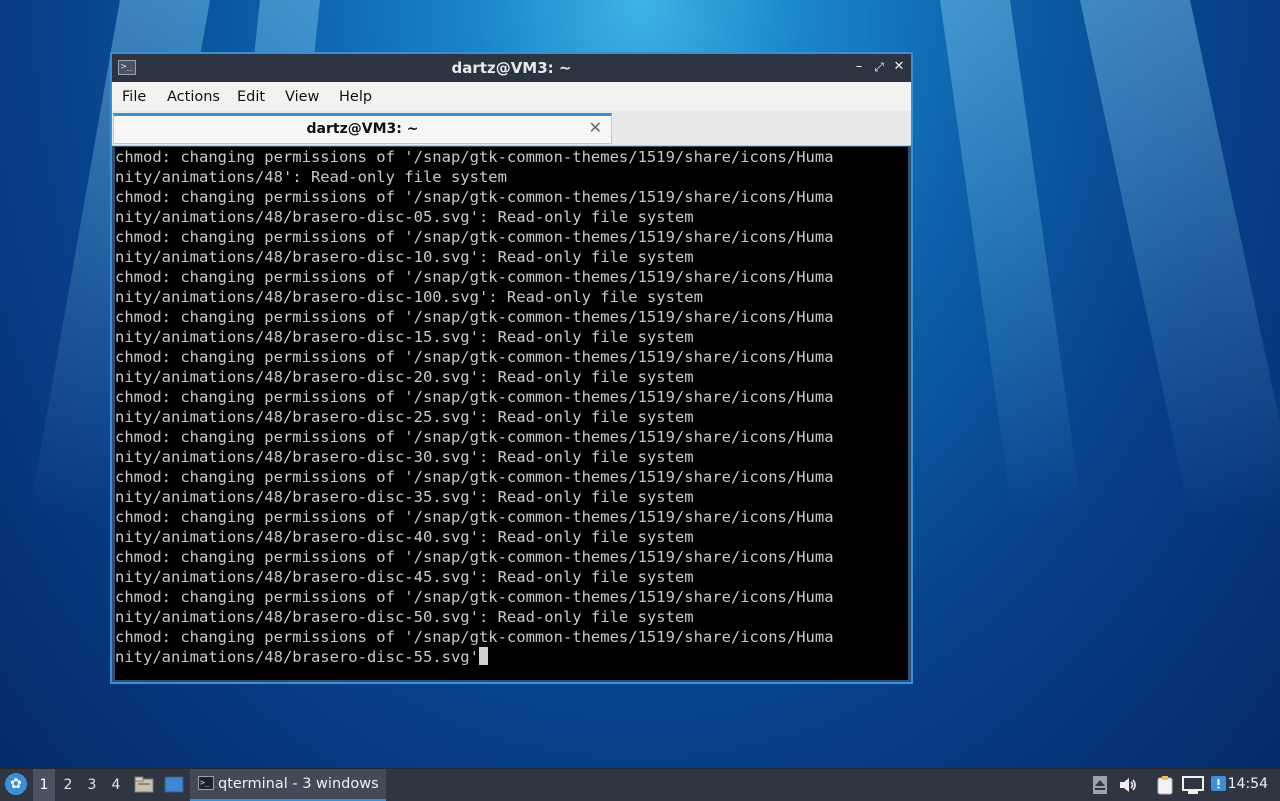  What do you see at coordinates (899, 67) in the screenshot?
I see `close-icon: ✕` at bounding box center [899, 67].